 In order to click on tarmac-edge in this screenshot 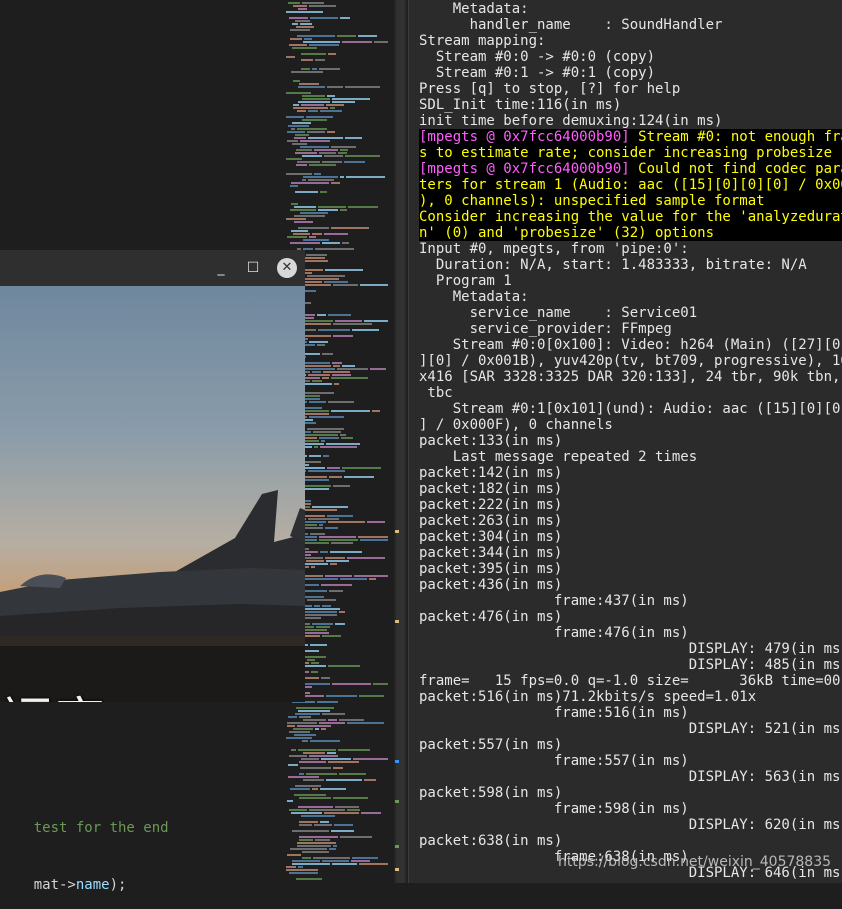, I will do `click(152, 641)`.